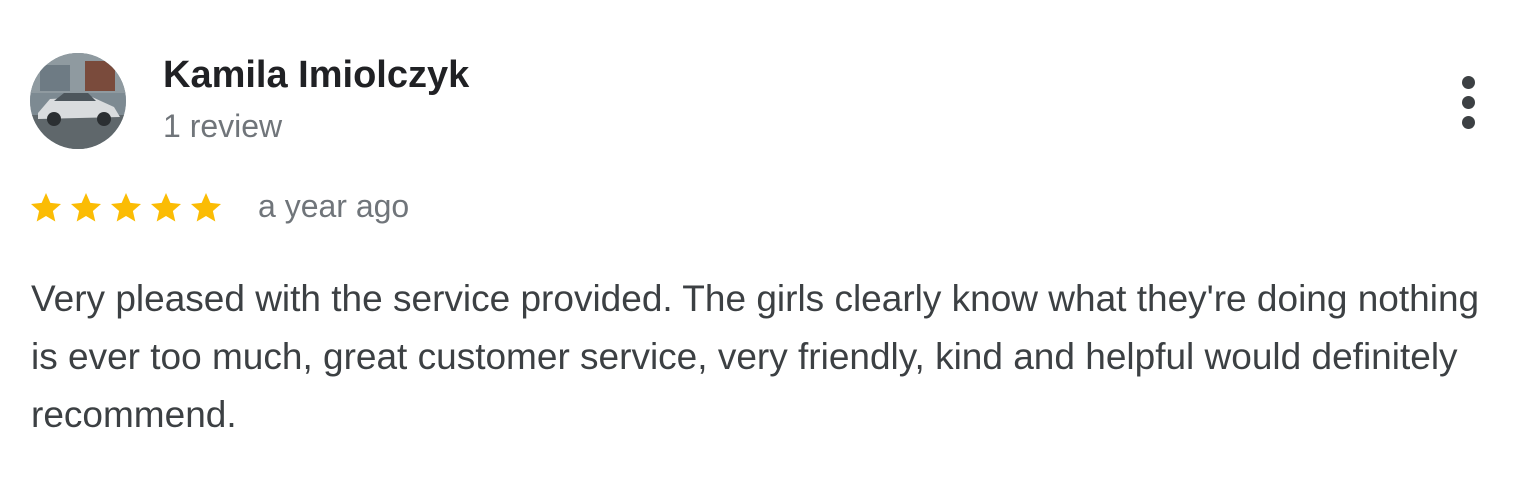 This screenshot has width=1530, height=496. Describe the element at coordinates (334, 206) in the screenshot. I see `review-date: a year ago` at that location.